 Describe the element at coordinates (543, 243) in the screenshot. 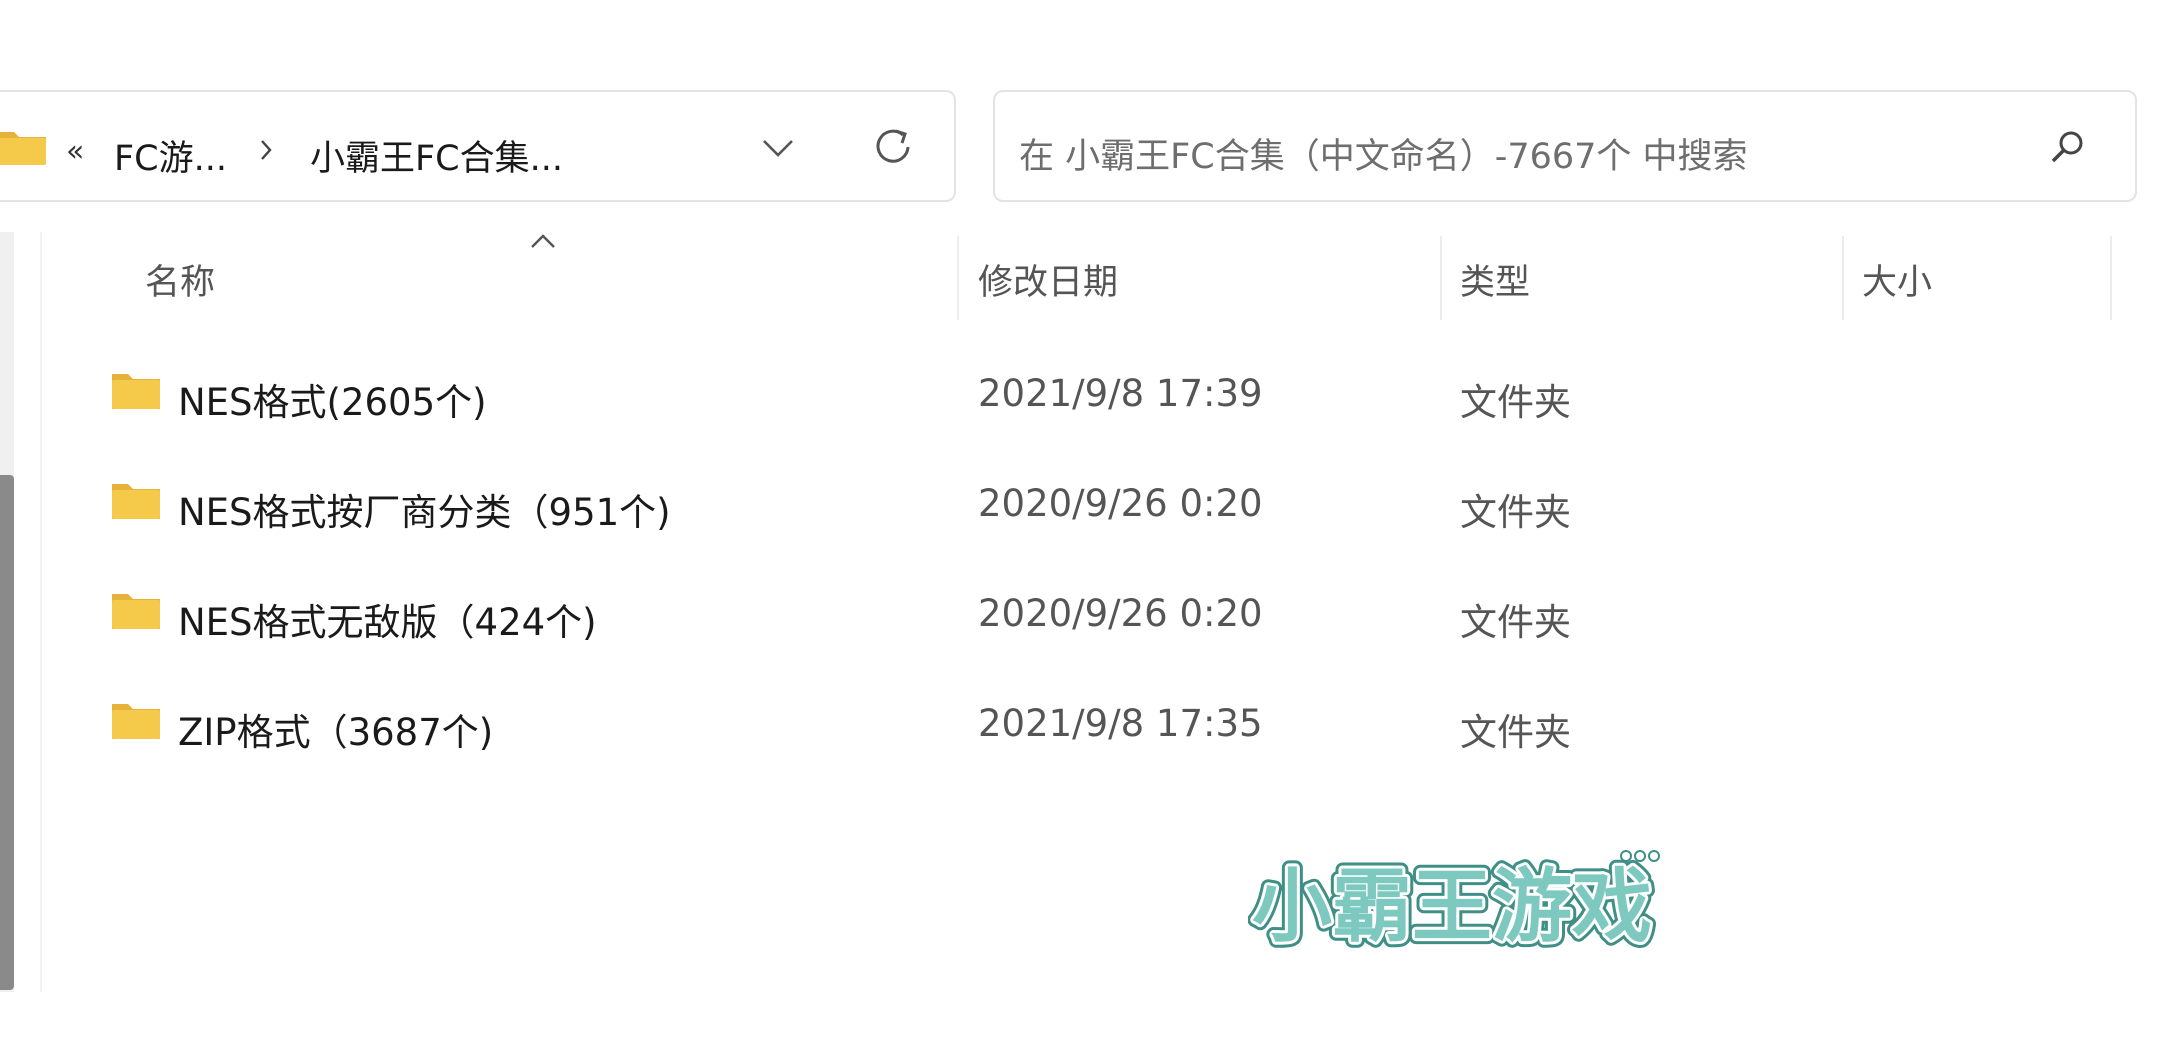

I see `sort-ascending-icon` at that location.